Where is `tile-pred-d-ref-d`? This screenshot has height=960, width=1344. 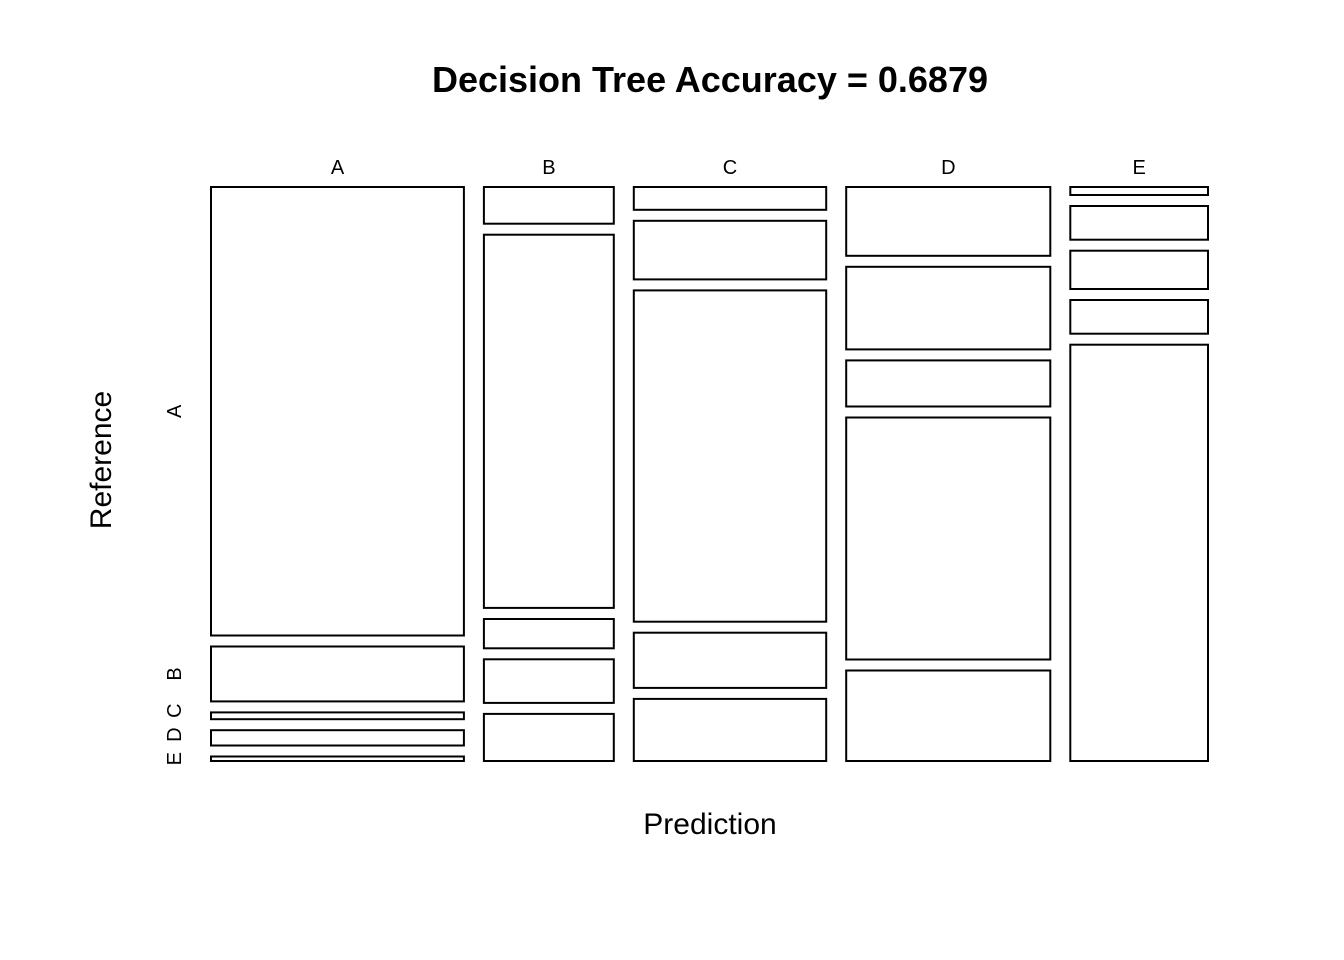 tile-pred-d-ref-d is located at coordinates (948, 538).